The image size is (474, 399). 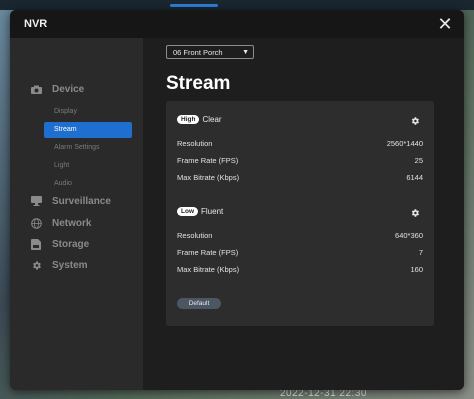 What do you see at coordinates (71, 244) in the screenshot?
I see `sidebar-category-label: Storage` at bounding box center [71, 244].